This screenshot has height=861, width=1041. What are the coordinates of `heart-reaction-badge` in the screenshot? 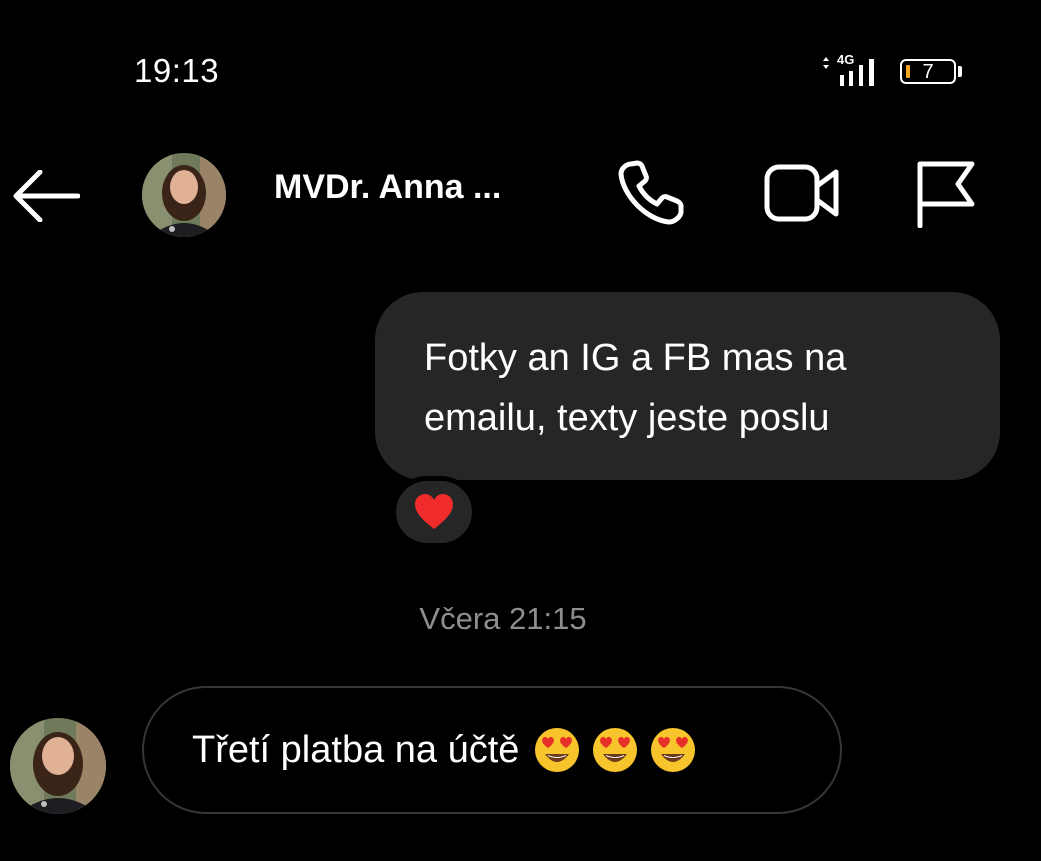 It's located at (434, 512).